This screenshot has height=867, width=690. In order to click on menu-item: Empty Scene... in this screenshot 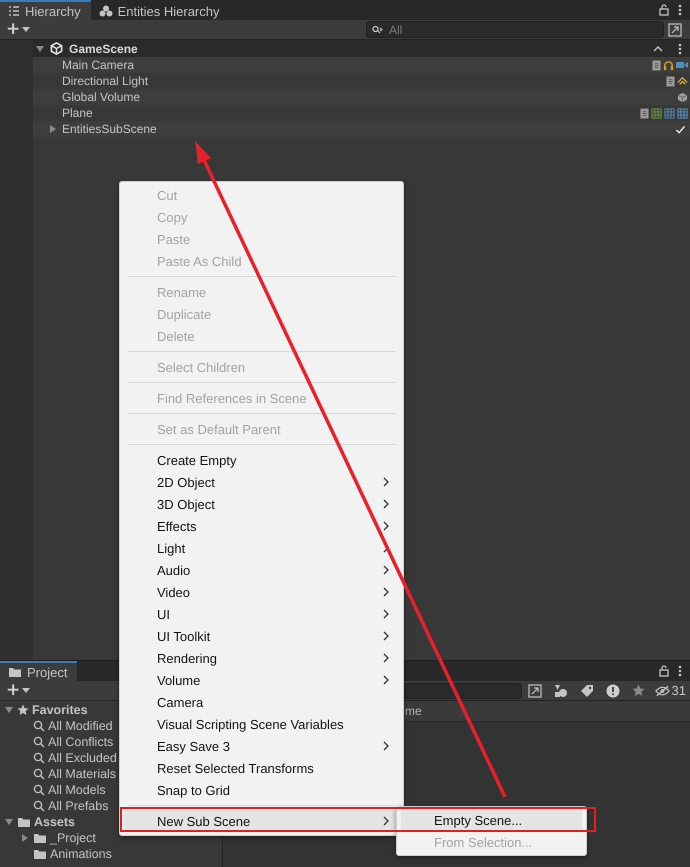, I will do `click(491, 820)`.